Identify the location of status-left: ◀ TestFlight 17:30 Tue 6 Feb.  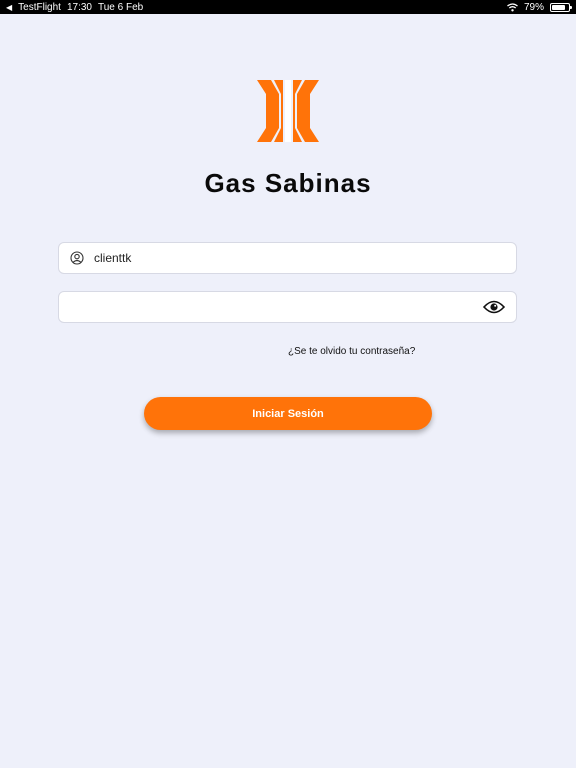
(74, 7).